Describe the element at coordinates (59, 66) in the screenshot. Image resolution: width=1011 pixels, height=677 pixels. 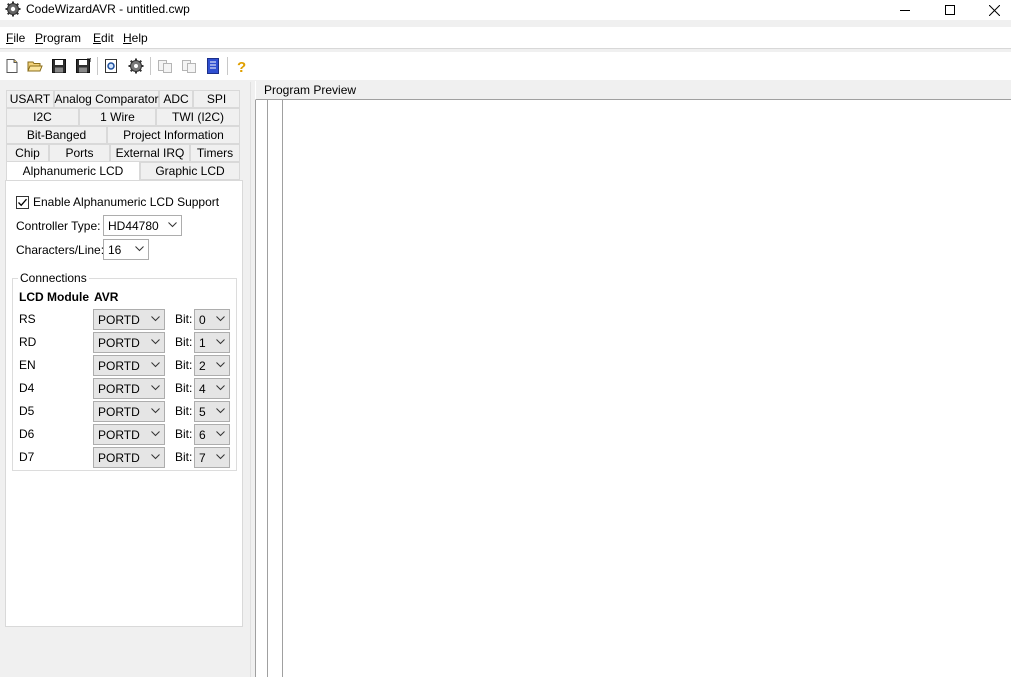
I see `save-icon` at that location.